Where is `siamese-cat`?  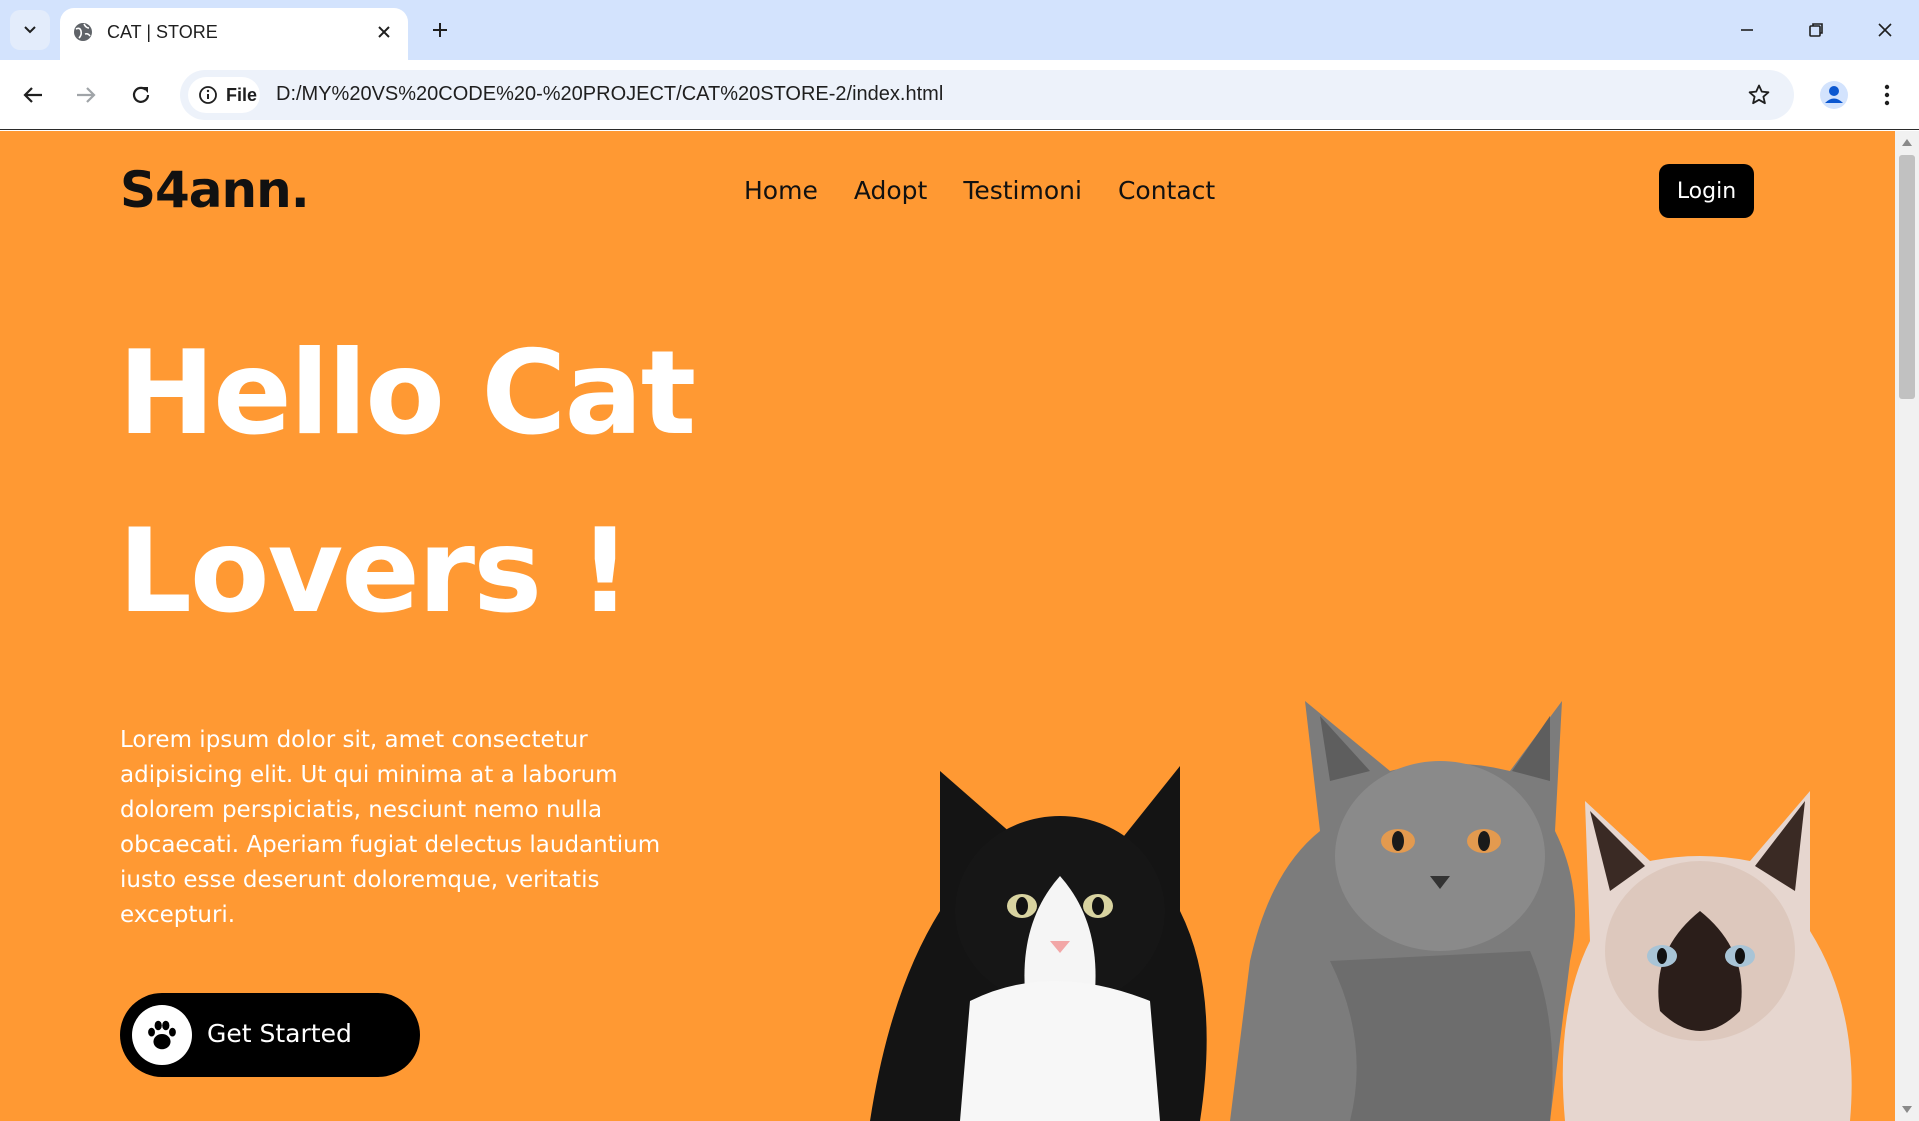 siamese-cat is located at coordinates (1707, 956).